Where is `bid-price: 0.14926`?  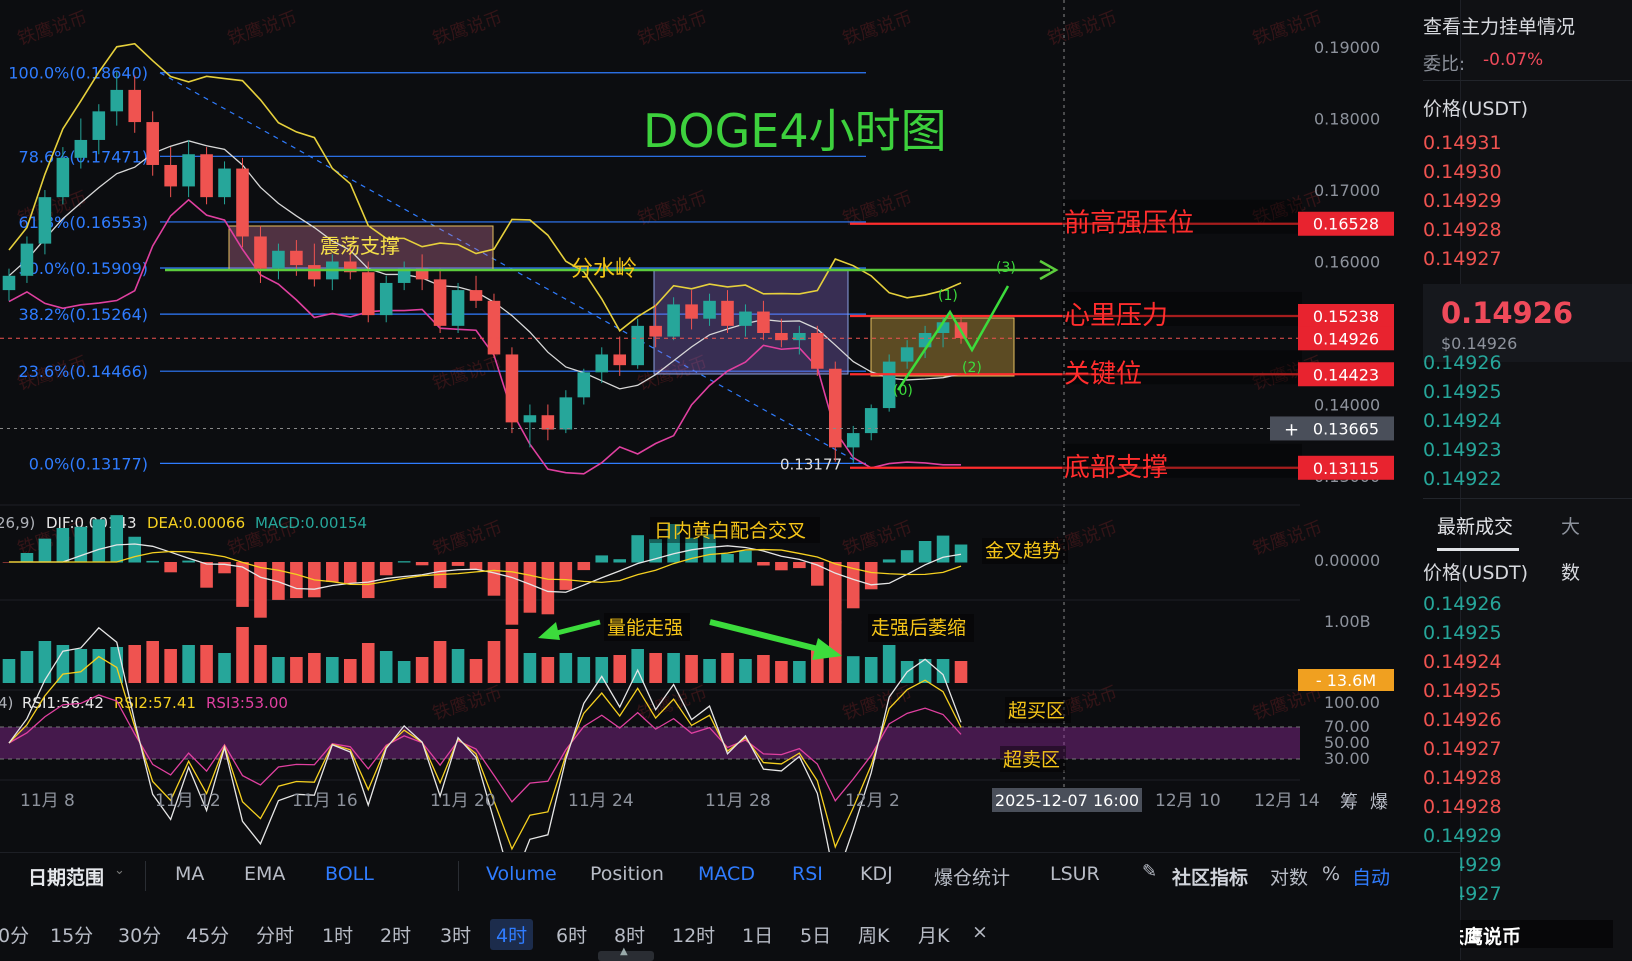
bid-price: 0.14926 is located at coordinates (1462, 363).